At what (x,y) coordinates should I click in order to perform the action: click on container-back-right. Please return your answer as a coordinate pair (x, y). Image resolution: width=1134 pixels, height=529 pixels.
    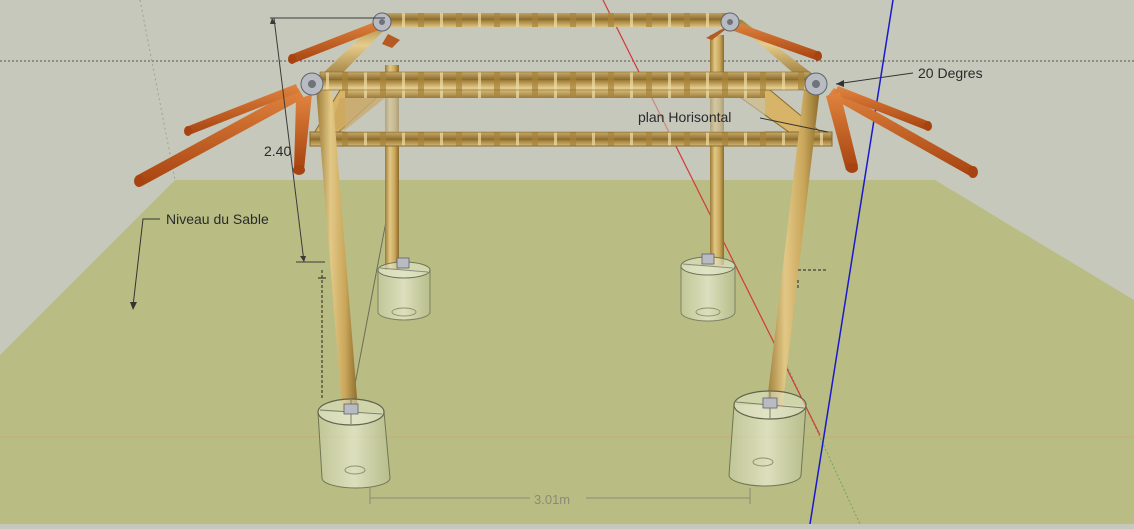
    Looking at the image, I should click on (708, 289).